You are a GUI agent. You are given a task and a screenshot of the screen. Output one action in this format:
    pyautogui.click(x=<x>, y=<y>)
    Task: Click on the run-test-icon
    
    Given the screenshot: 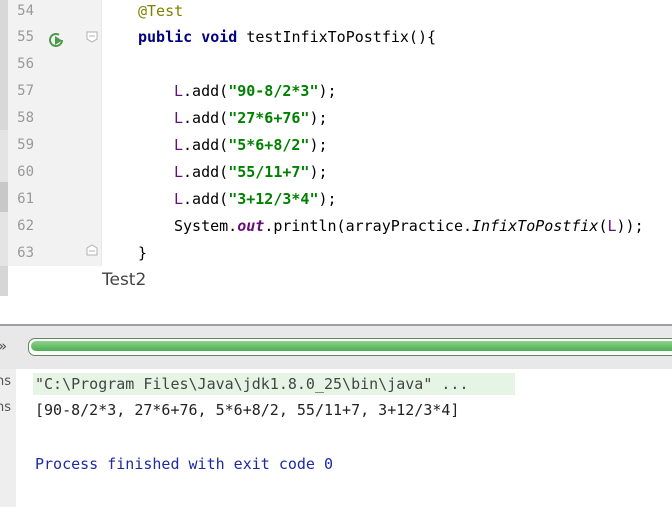 What is the action you would take?
    pyautogui.click(x=56, y=40)
    